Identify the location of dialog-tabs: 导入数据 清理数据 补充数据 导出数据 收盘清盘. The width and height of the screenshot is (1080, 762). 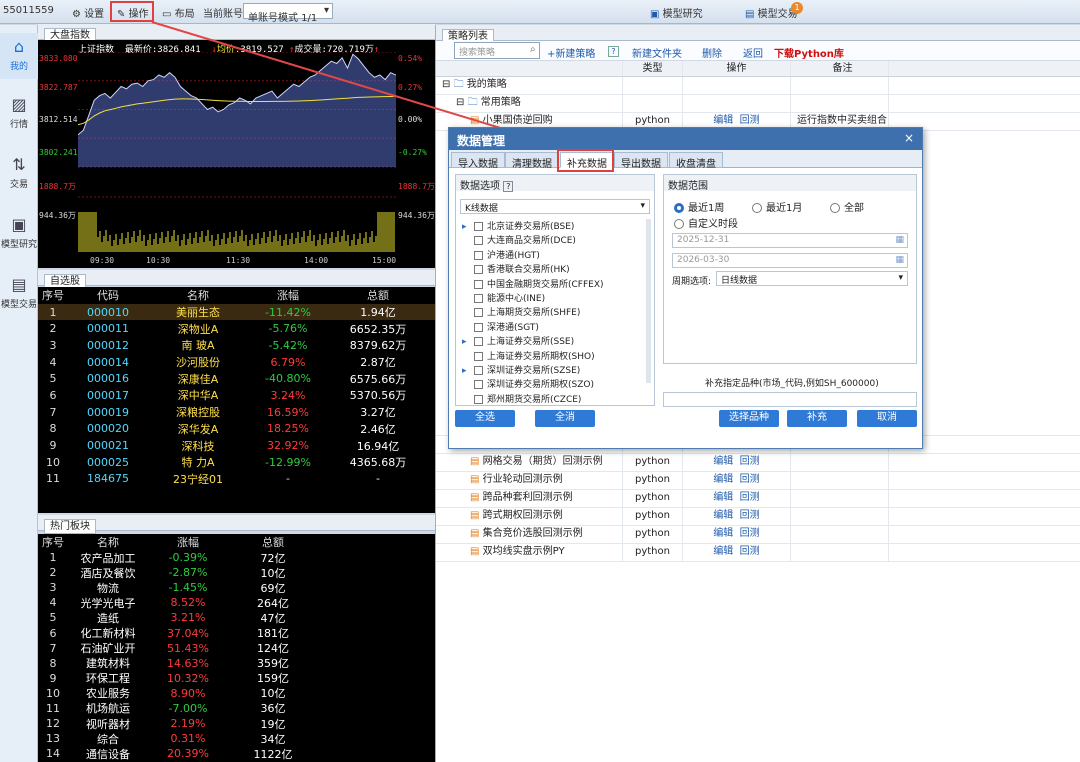
(685, 160).